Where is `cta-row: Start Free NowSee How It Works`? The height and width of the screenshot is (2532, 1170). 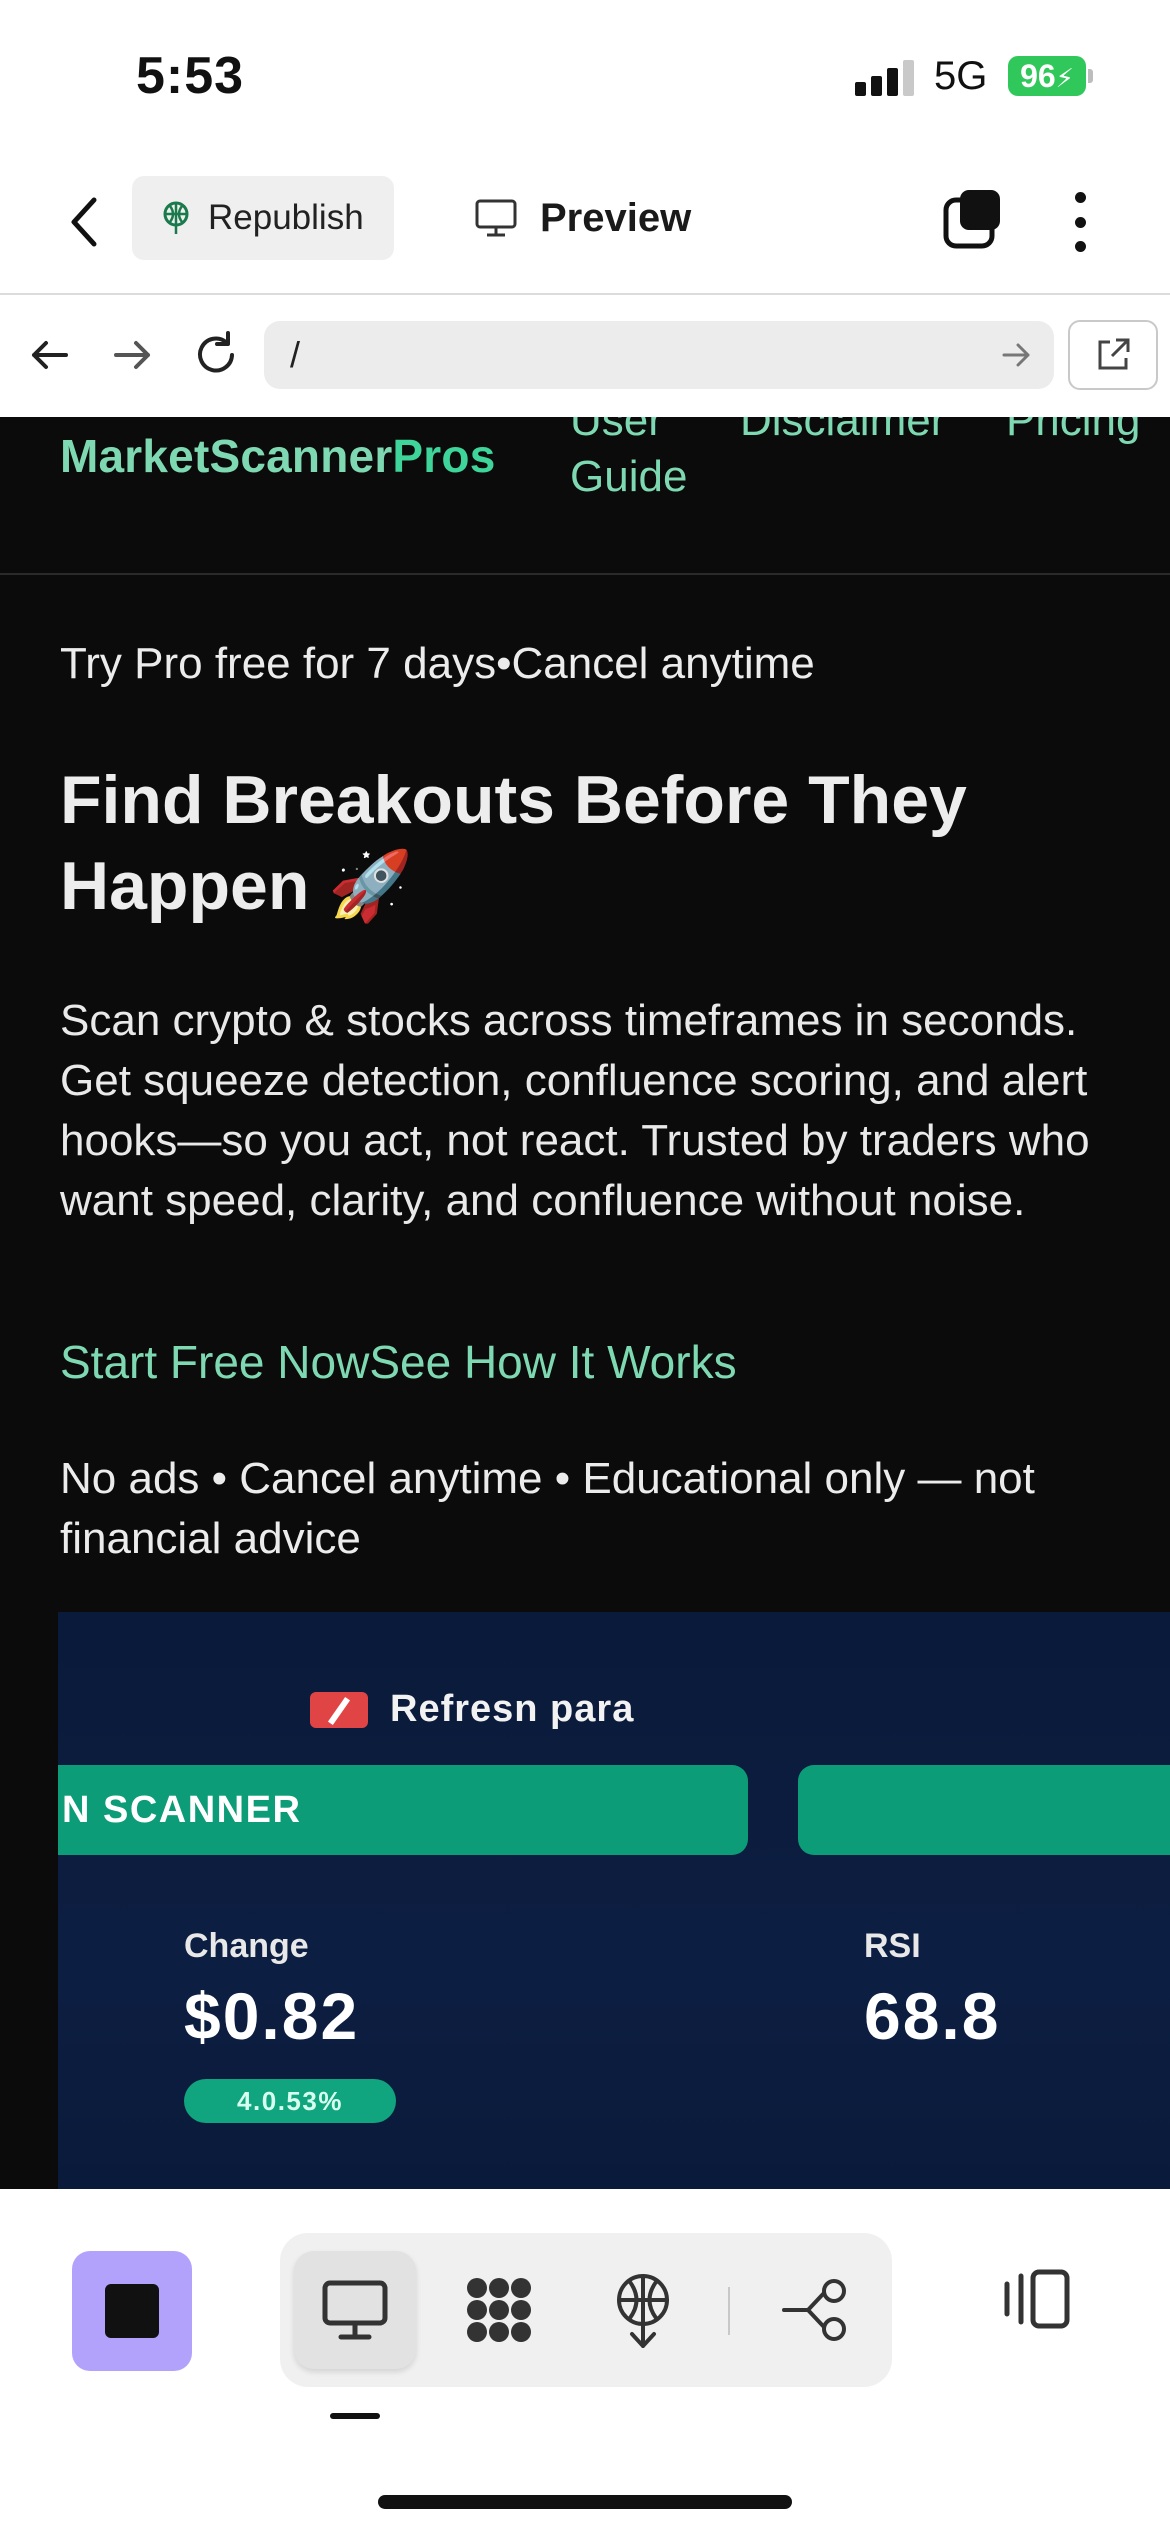 cta-row: Start Free NowSee How It Works is located at coordinates (398, 1362).